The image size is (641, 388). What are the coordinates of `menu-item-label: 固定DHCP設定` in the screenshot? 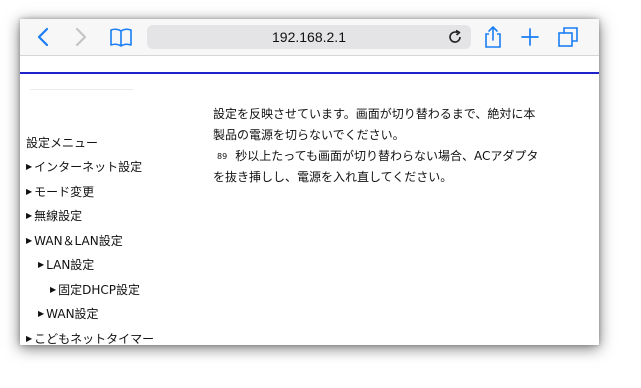 It's located at (99, 289).